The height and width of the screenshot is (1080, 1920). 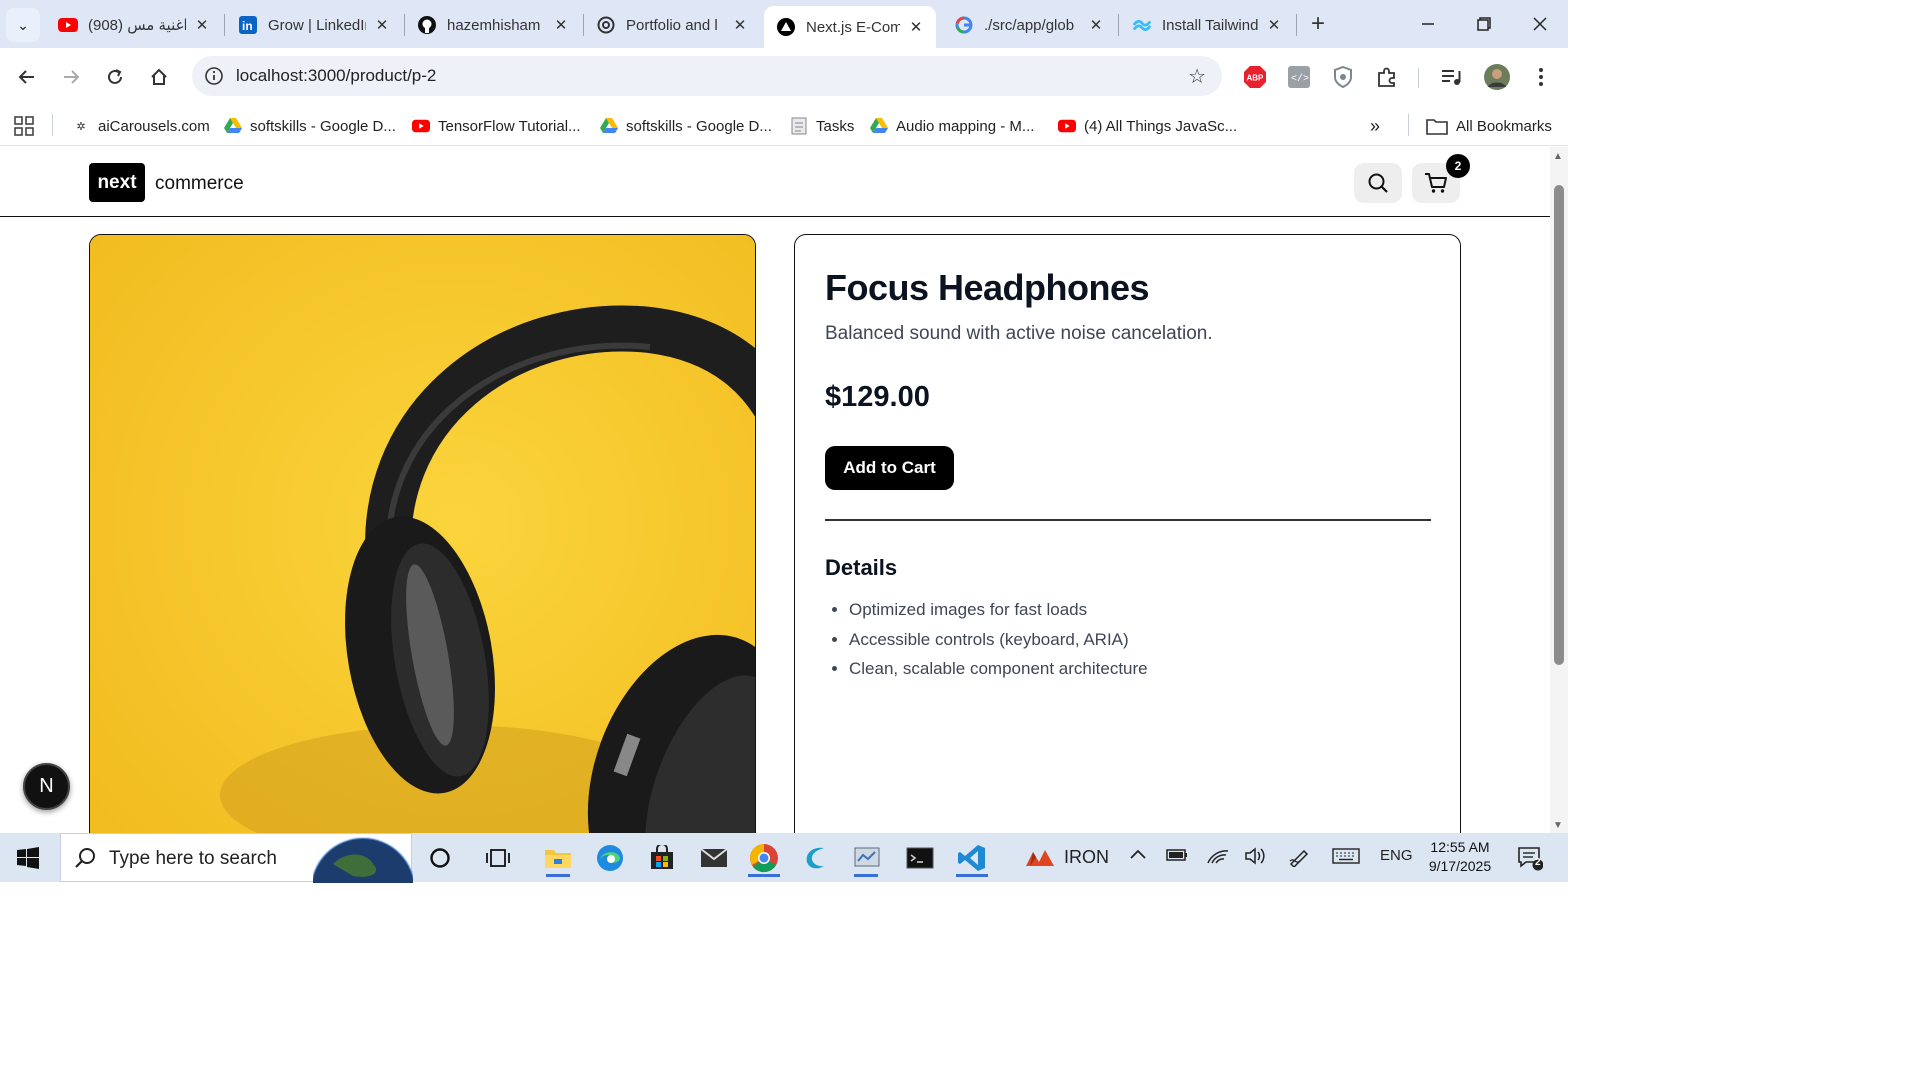 I want to click on media-control-icon, so click(x=1451, y=77).